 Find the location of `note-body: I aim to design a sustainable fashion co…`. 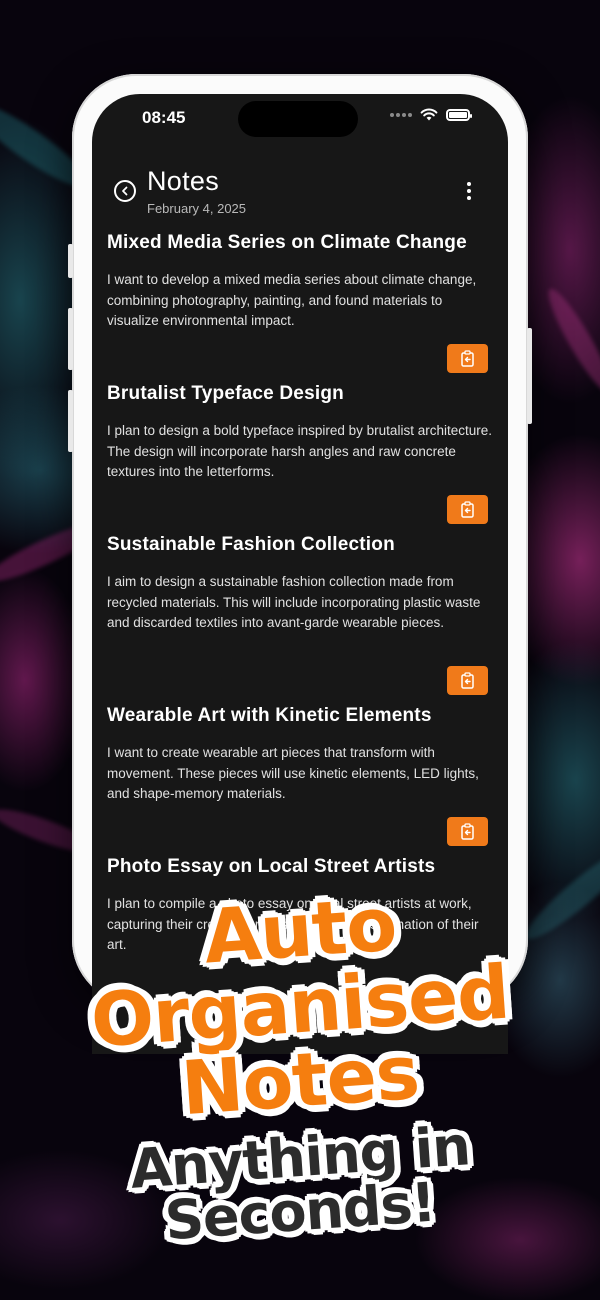

note-body: I aim to design a sustainable fashion co… is located at coordinates (294, 602).